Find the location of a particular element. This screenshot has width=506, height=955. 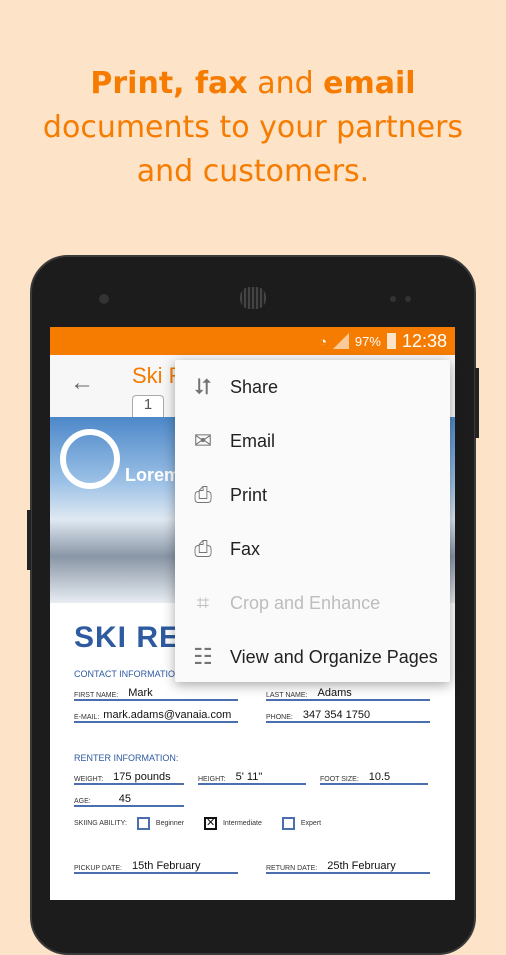

menu-label: View and Organize Pages is located at coordinates (334, 656).